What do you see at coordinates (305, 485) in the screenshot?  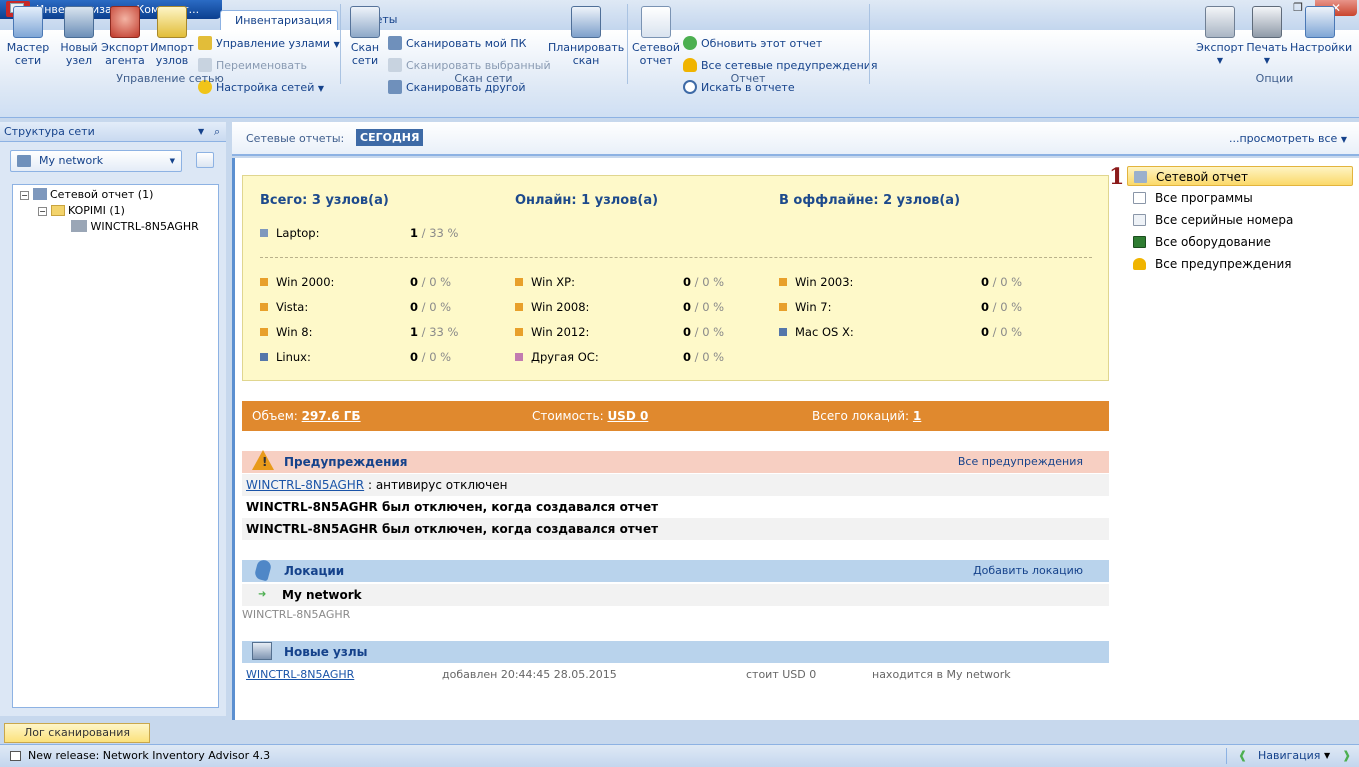 I see `host-link: WINCTRL-8N5AGHR` at bounding box center [305, 485].